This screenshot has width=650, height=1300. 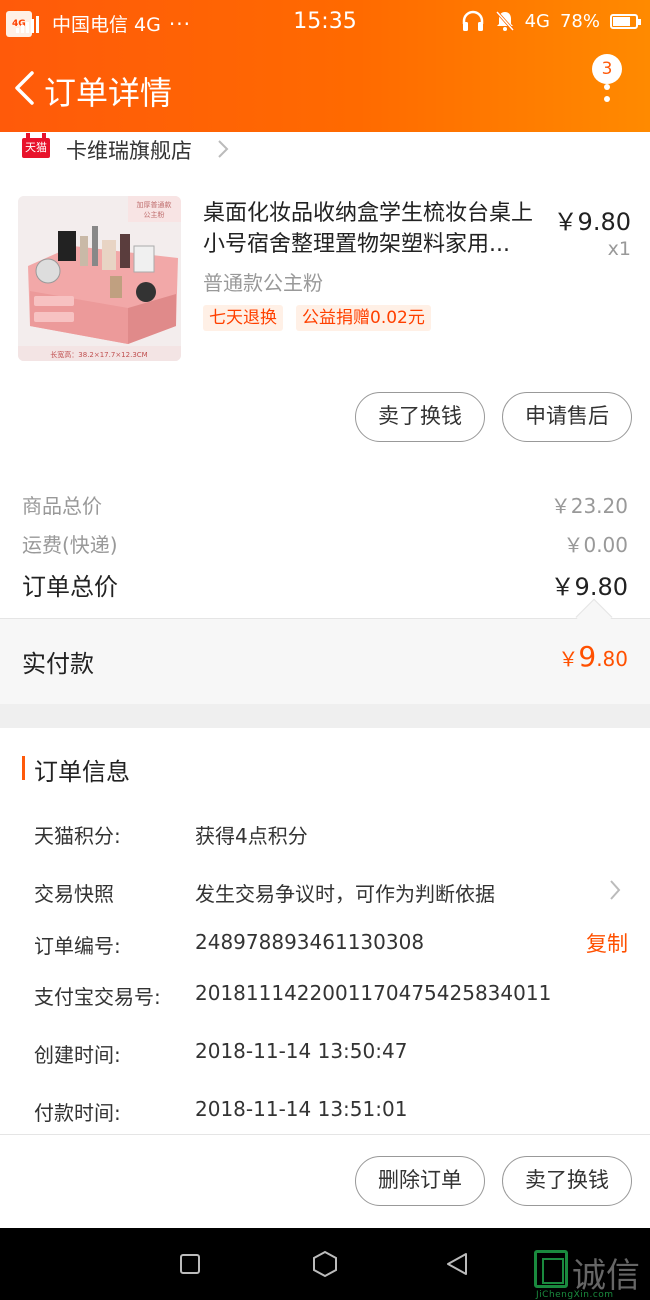 What do you see at coordinates (301, 1109) in the screenshot?
I see `paid-time-value: 2018-11-14 13:51:01` at bounding box center [301, 1109].